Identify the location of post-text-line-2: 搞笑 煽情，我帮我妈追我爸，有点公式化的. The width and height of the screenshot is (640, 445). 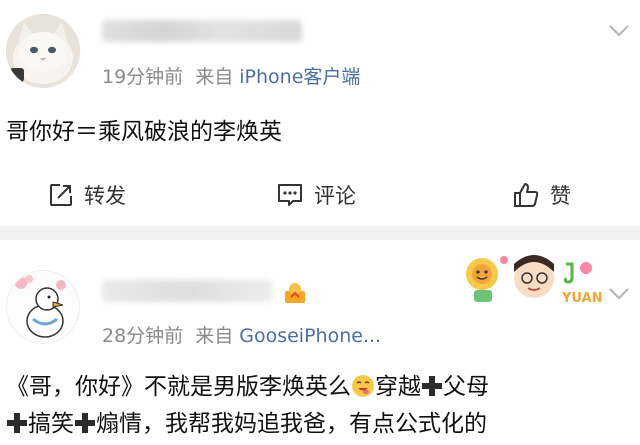
(246, 421).